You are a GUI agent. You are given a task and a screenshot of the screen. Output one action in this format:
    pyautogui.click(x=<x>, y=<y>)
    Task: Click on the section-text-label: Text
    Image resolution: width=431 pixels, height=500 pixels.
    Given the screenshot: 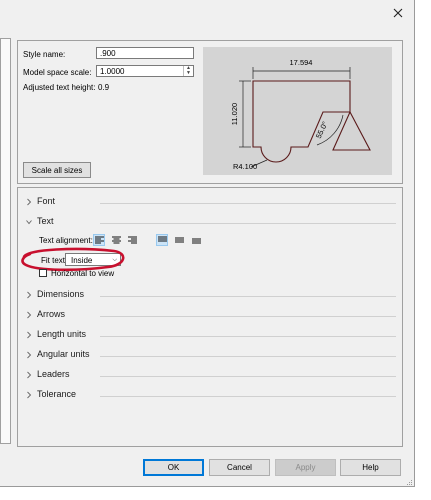 What is the action you would take?
    pyautogui.click(x=45, y=221)
    